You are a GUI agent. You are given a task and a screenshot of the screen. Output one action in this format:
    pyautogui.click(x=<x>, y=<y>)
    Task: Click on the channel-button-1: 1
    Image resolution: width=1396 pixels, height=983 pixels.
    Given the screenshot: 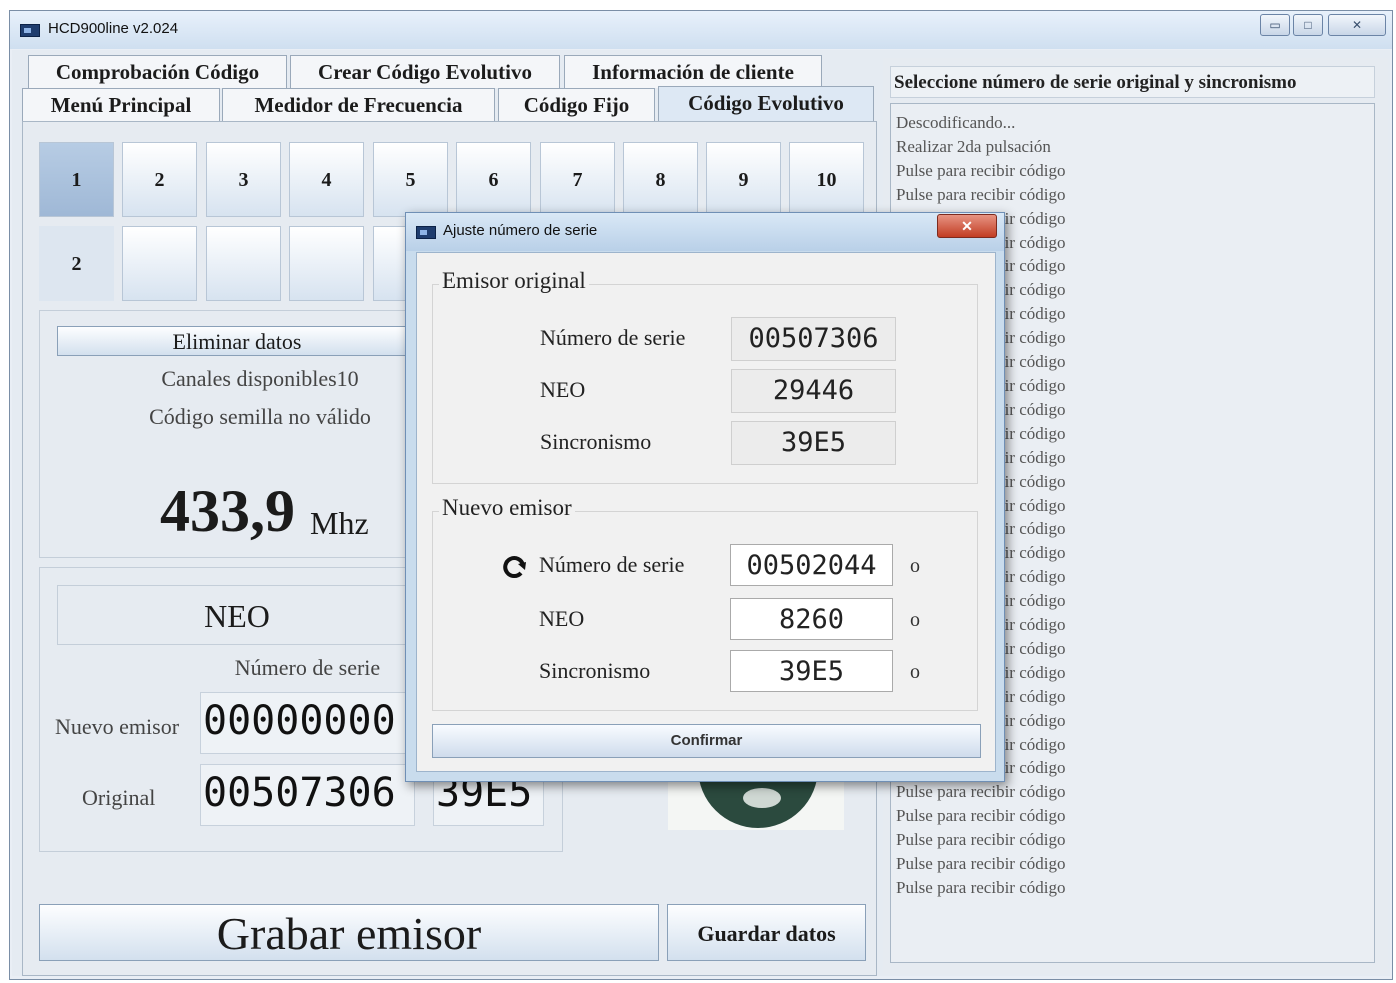 What is the action you would take?
    pyautogui.click(x=76, y=179)
    